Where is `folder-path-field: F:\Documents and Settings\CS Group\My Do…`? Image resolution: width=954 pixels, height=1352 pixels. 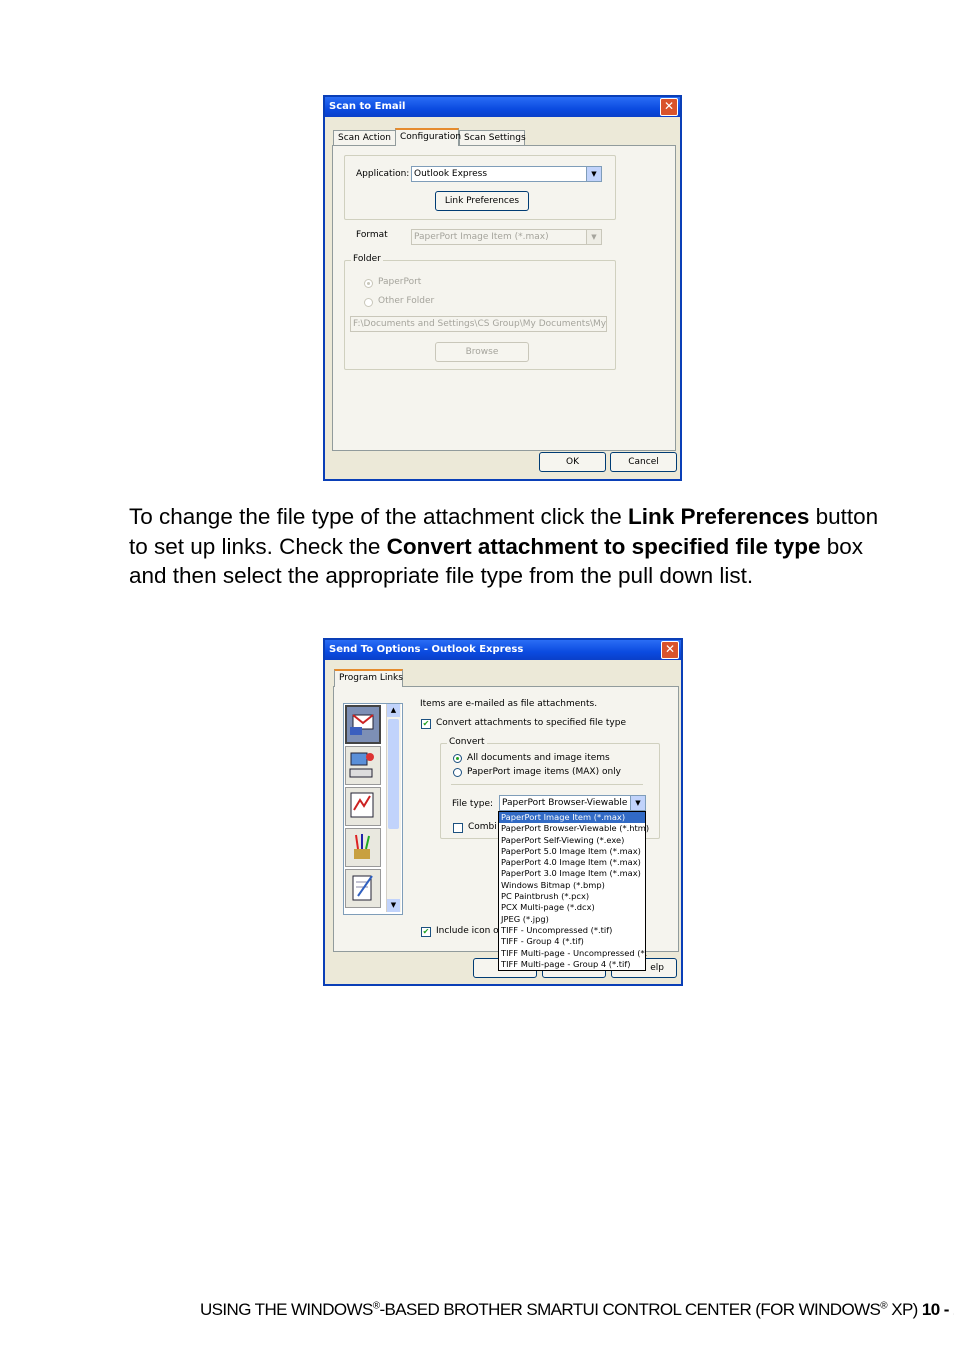 folder-path-field: F:\Documents and Settings\CS Group\My Do… is located at coordinates (478, 324).